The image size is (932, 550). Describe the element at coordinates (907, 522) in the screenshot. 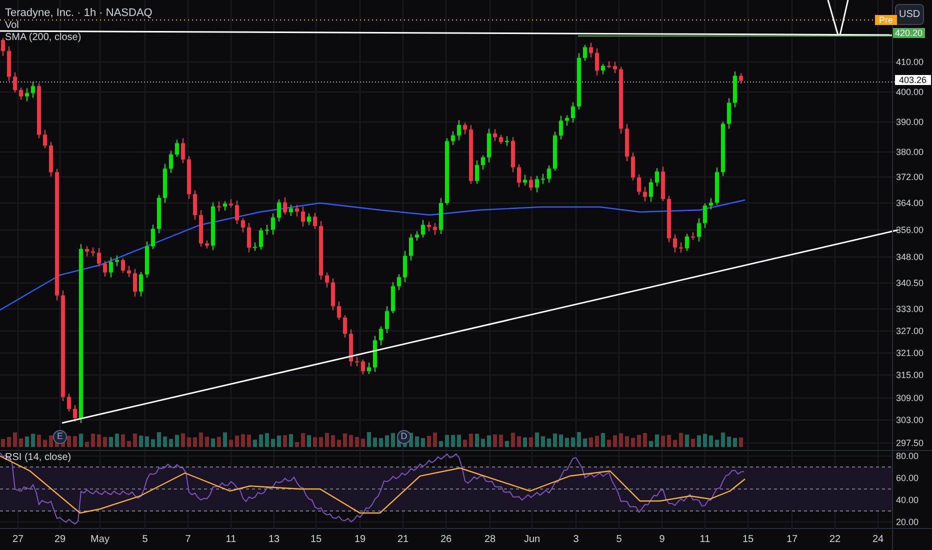

I see `rsi-tick: 20.00` at that location.